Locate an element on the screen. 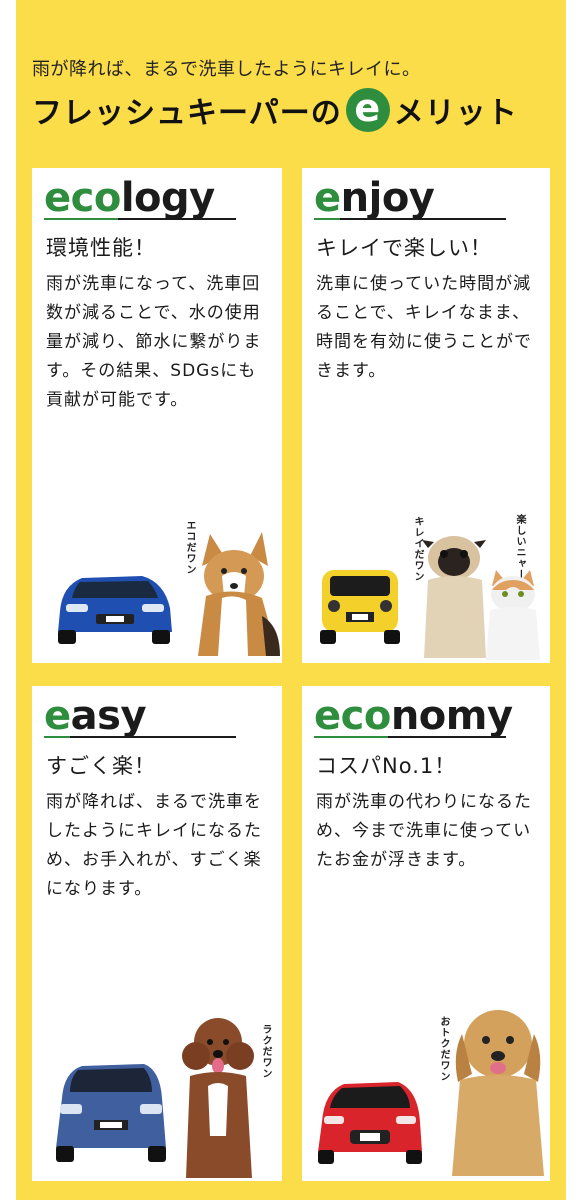 The width and height of the screenshot is (582, 1200). cat-image is located at coordinates (513, 615).